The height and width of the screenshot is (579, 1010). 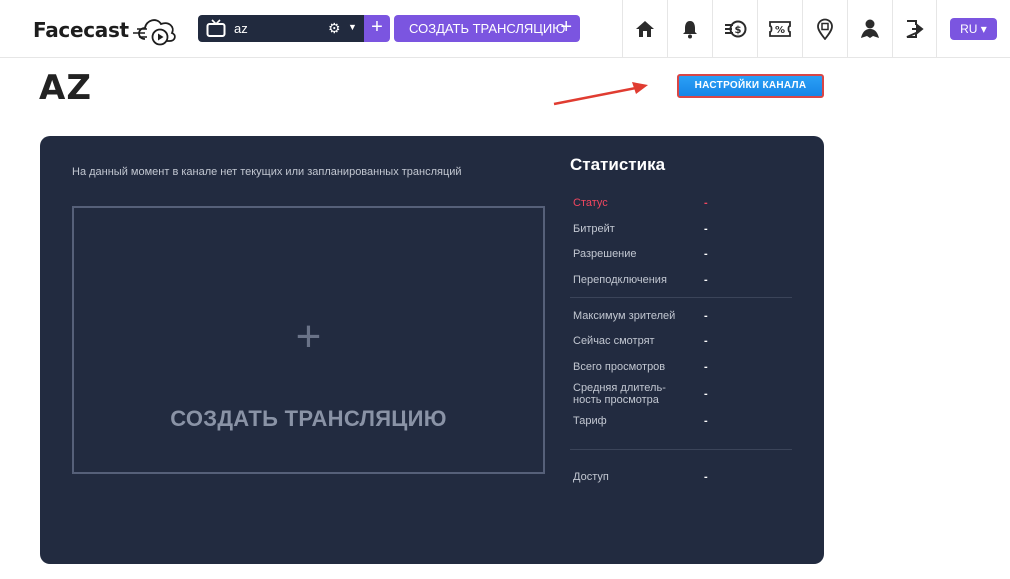 I want to click on stat-label: Сейчас смотрят, so click(x=614, y=341).